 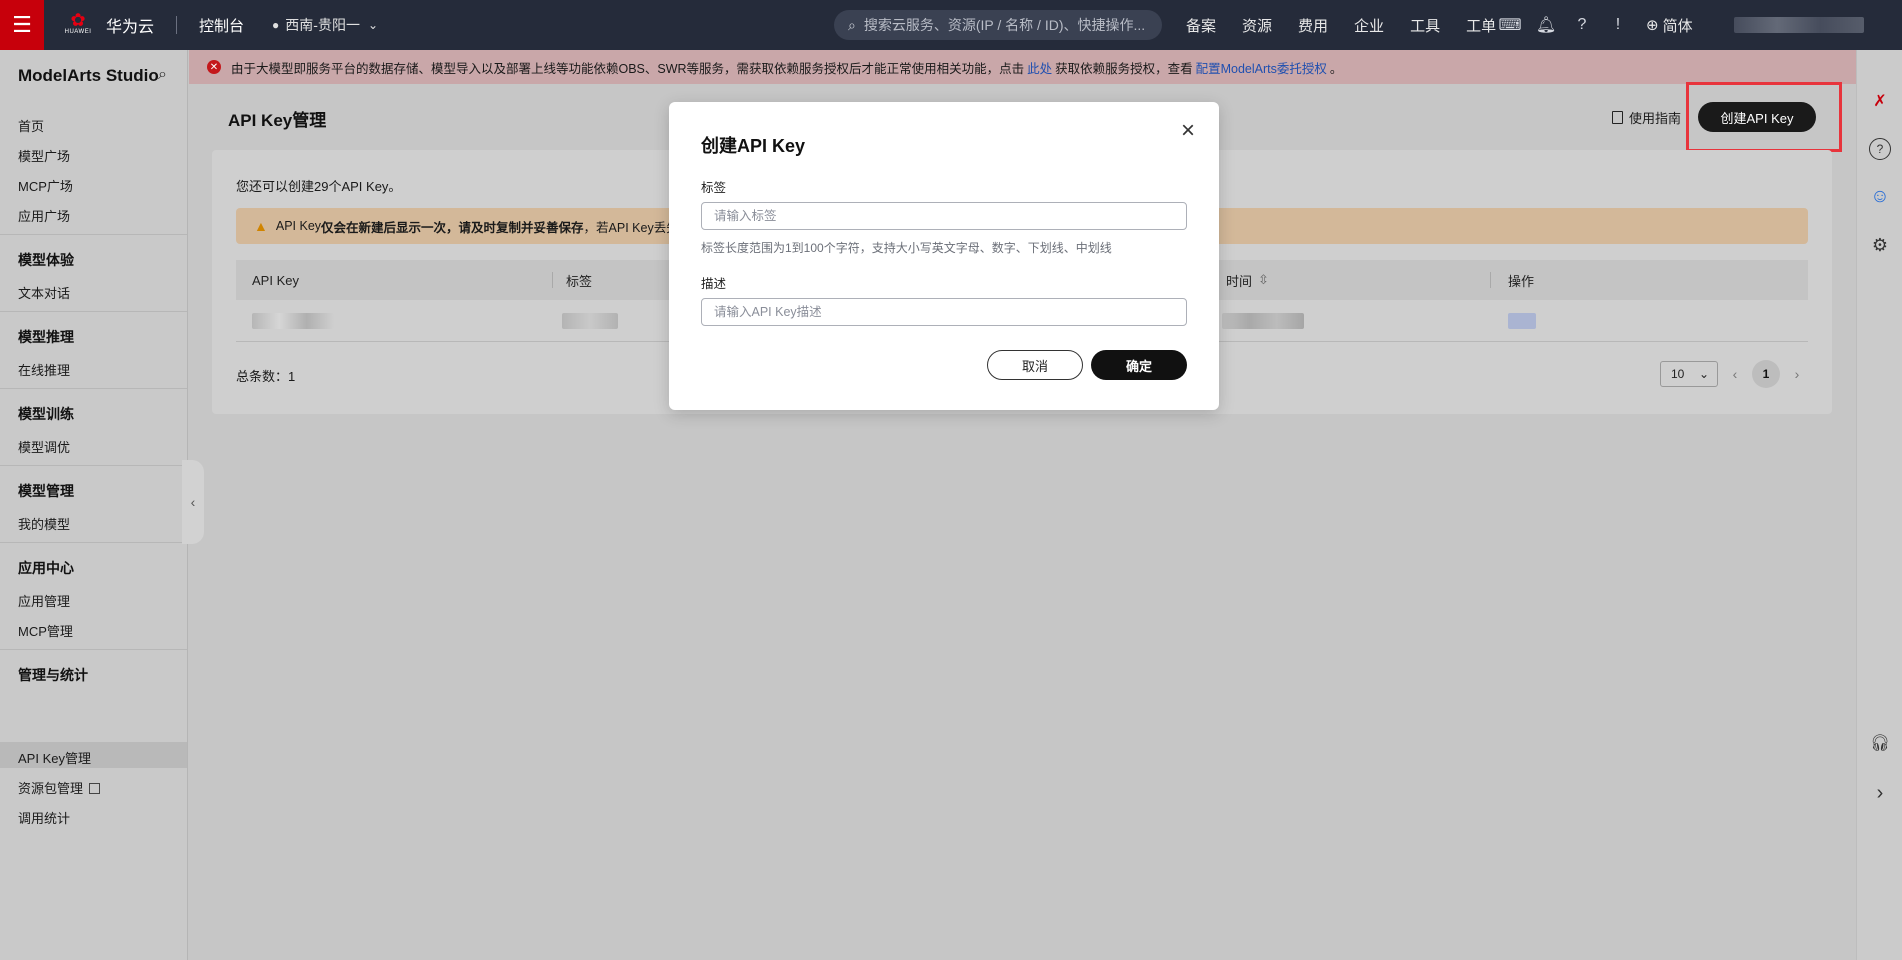 What do you see at coordinates (277, 120) in the screenshot?
I see `page-title: API Key管理` at bounding box center [277, 120].